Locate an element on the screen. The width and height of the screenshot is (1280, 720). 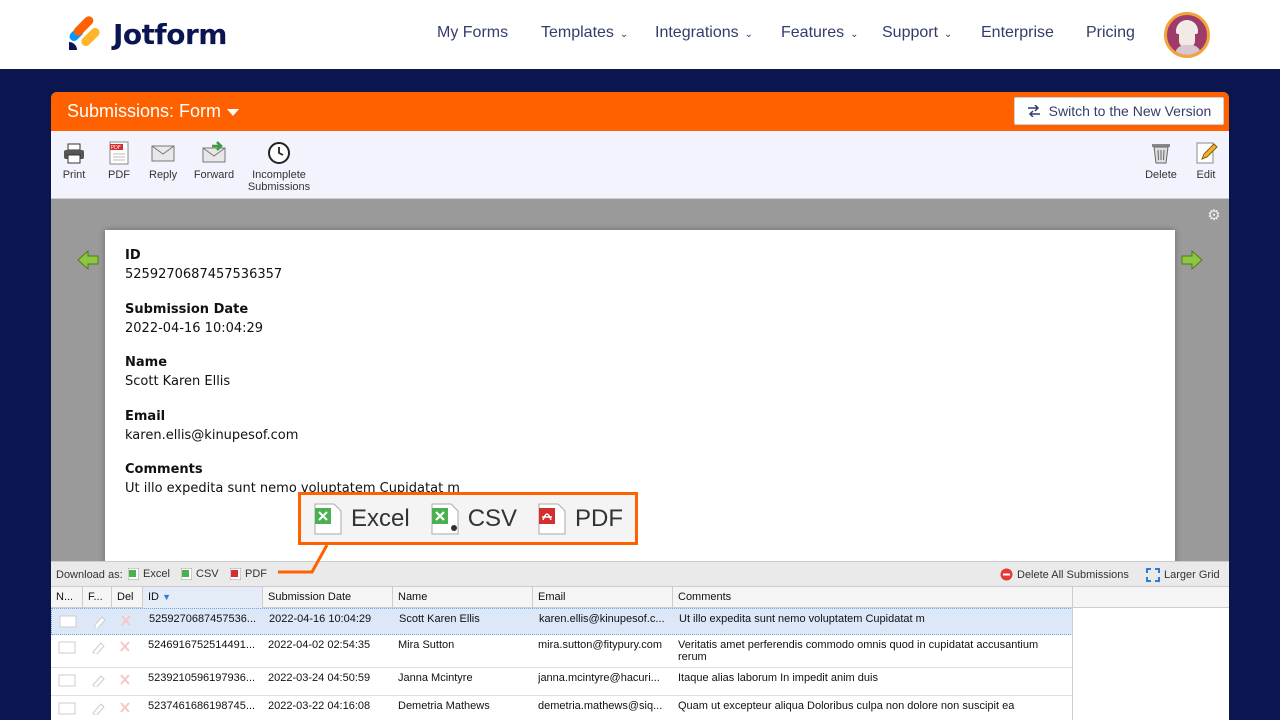
forward-button: Forward is located at coordinates (214, 161).